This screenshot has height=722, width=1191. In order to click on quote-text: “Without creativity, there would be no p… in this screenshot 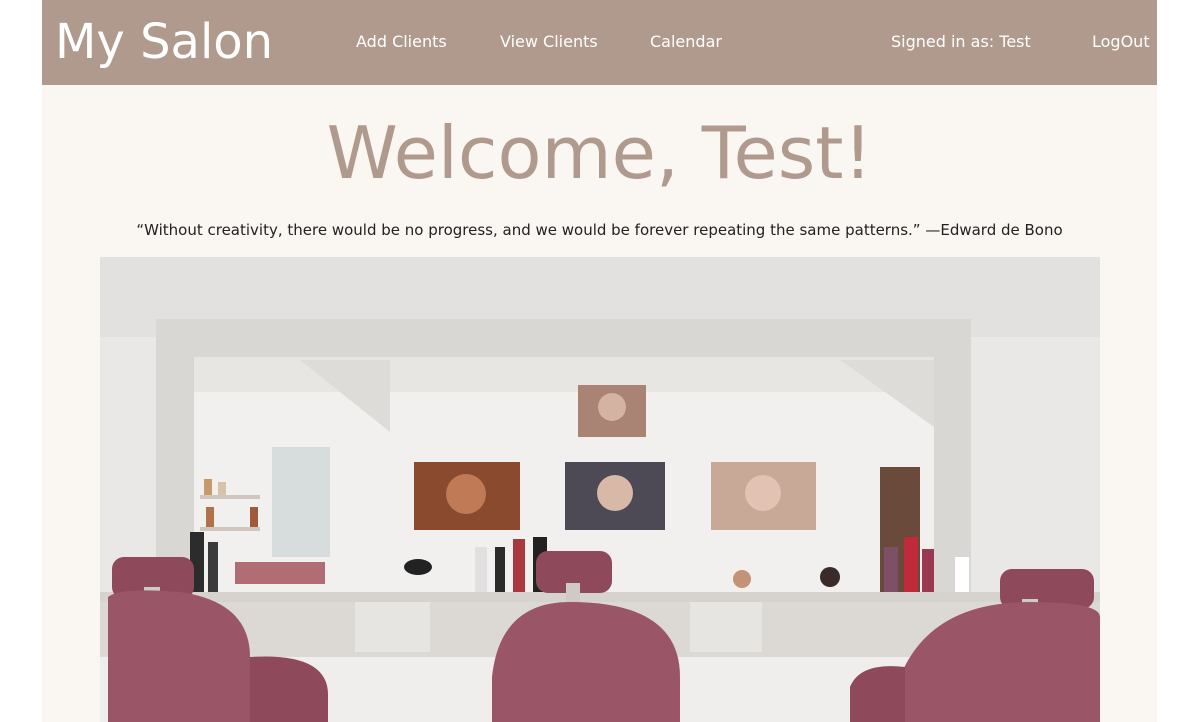, I will do `click(599, 230)`.